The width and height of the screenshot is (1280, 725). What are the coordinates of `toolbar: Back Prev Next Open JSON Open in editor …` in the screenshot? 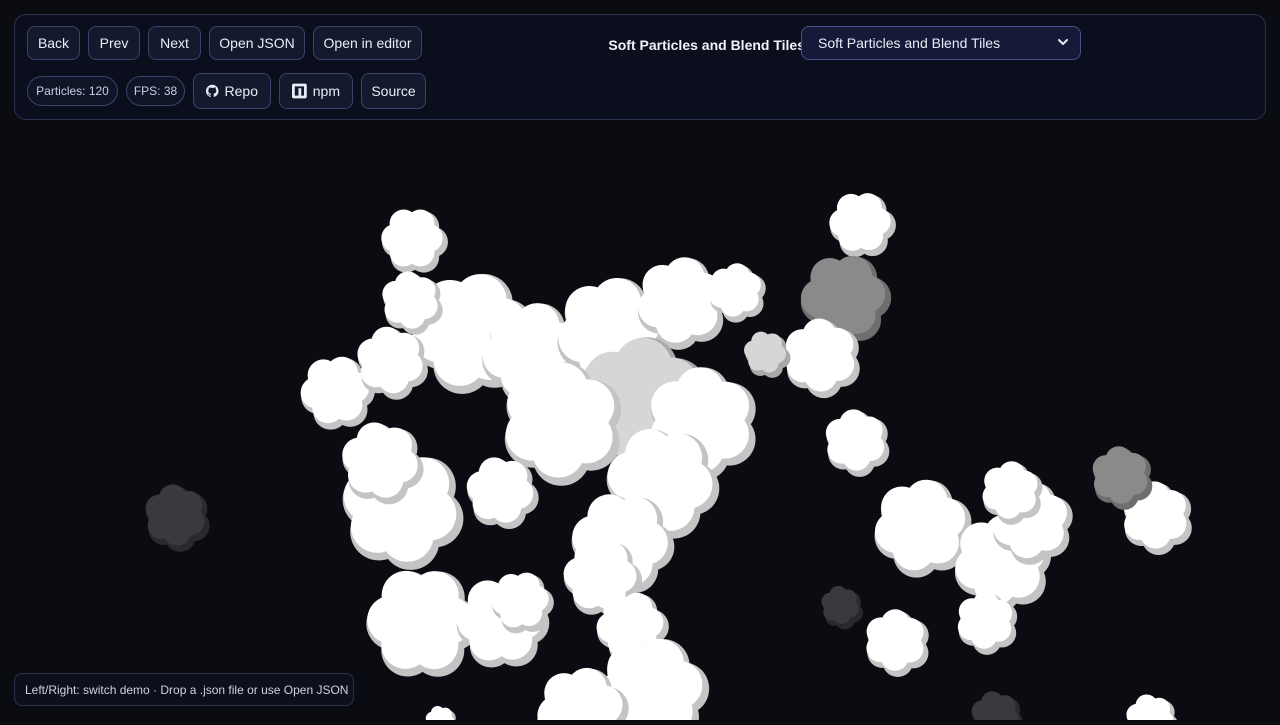 It's located at (640, 67).